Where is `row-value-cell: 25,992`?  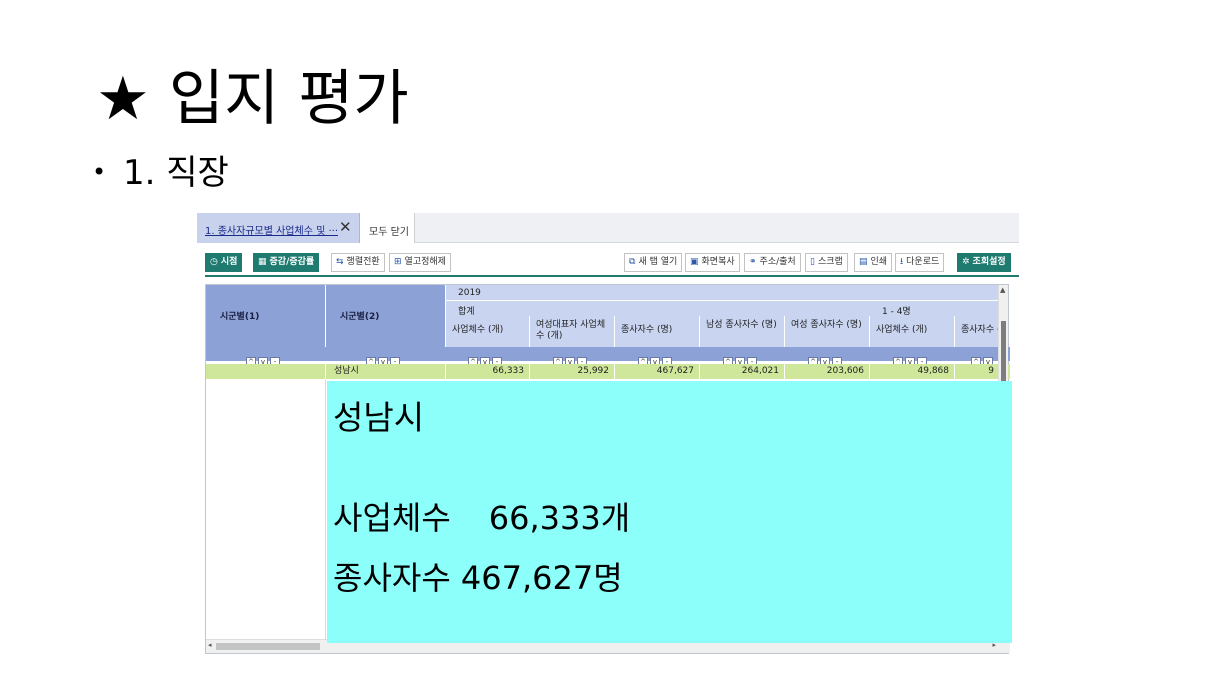
row-value-cell: 25,992 is located at coordinates (572, 371).